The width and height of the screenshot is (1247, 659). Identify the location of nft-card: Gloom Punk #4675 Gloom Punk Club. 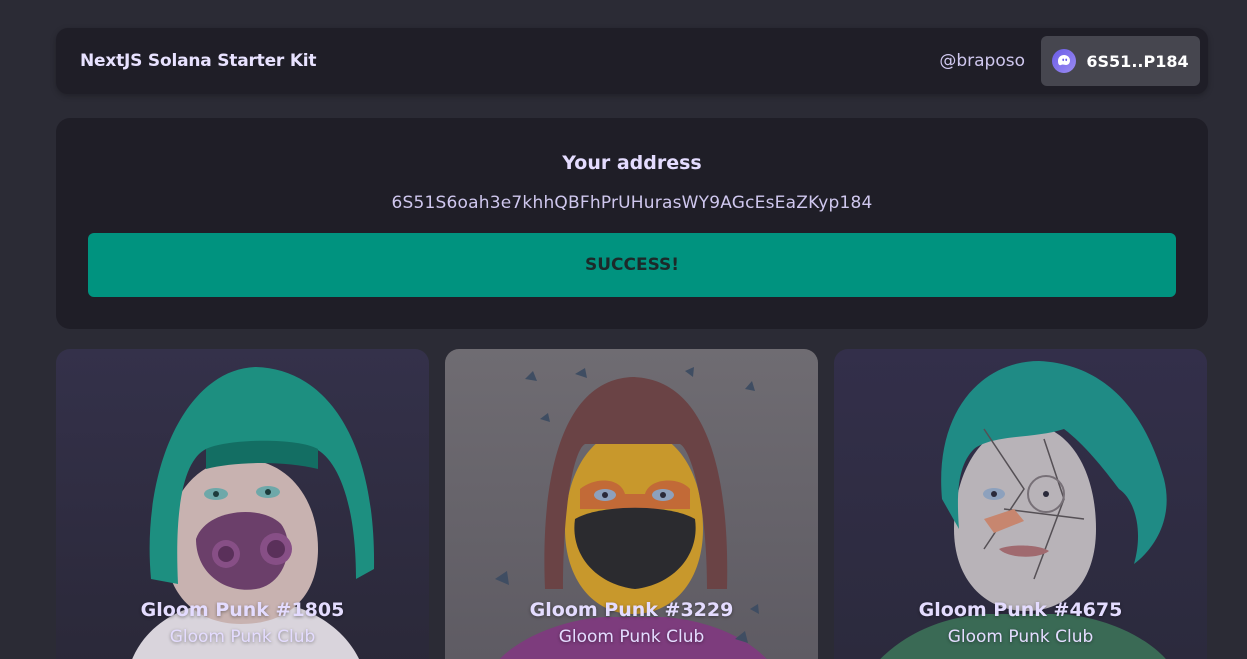
(1020, 504).